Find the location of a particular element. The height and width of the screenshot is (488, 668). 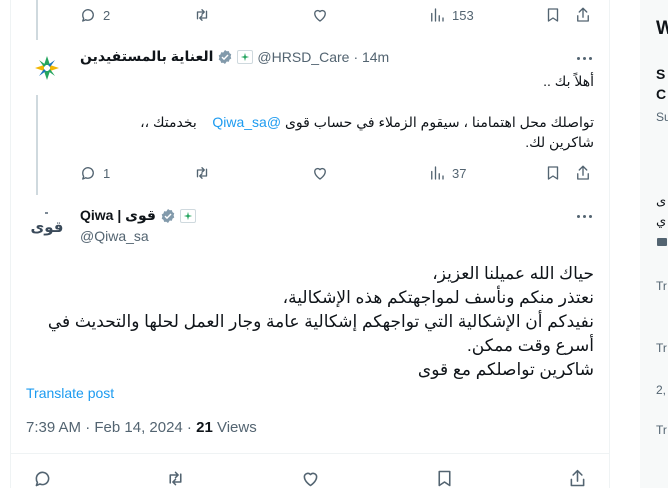

views-label: Views is located at coordinates (234, 427).